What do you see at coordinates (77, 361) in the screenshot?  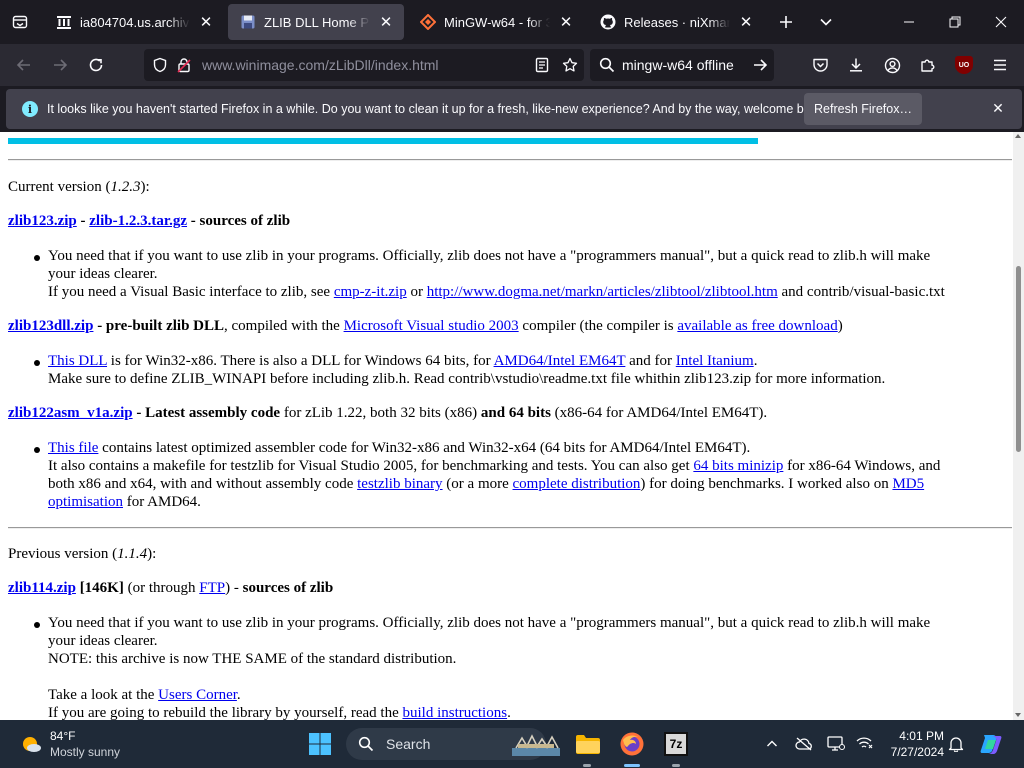 I see `this-dll-link: This DLL` at bounding box center [77, 361].